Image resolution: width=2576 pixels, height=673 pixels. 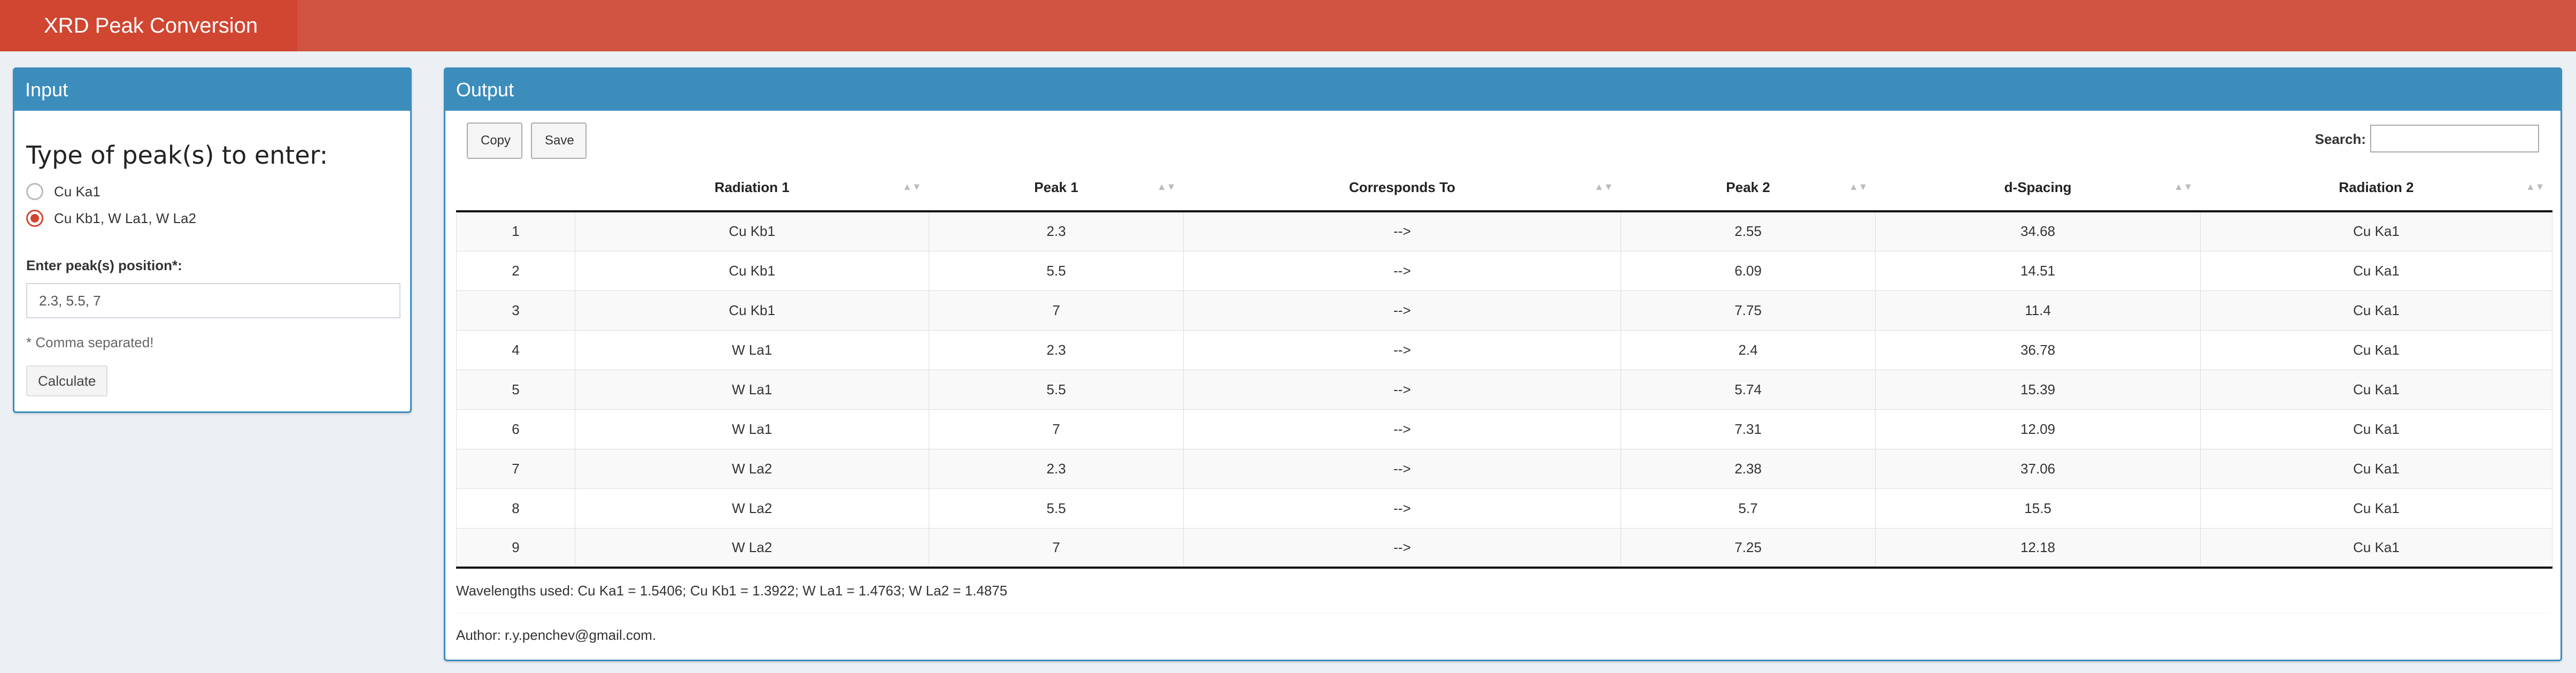 What do you see at coordinates (2454, 138) in the screenshot?
I see `search-input` at bounding box center [2454, 138].